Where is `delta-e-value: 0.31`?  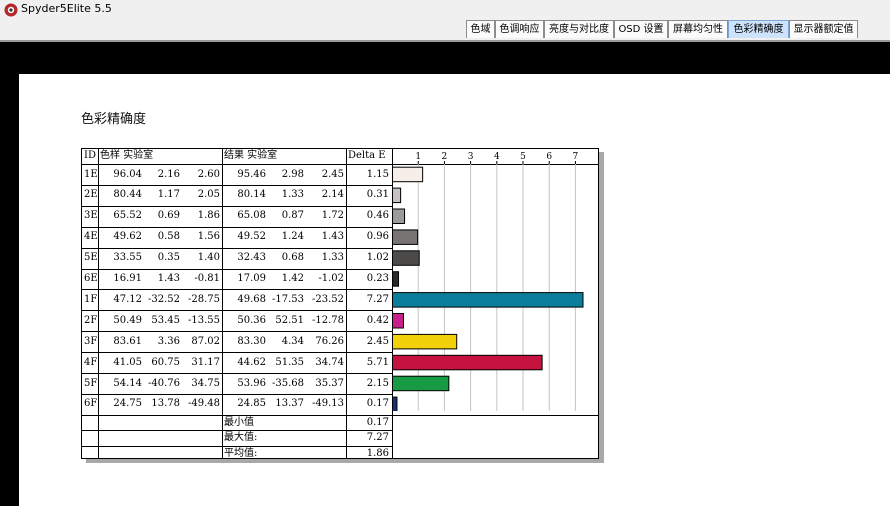
delta-e-value: 0.31 is located at coordinates (377, 195).